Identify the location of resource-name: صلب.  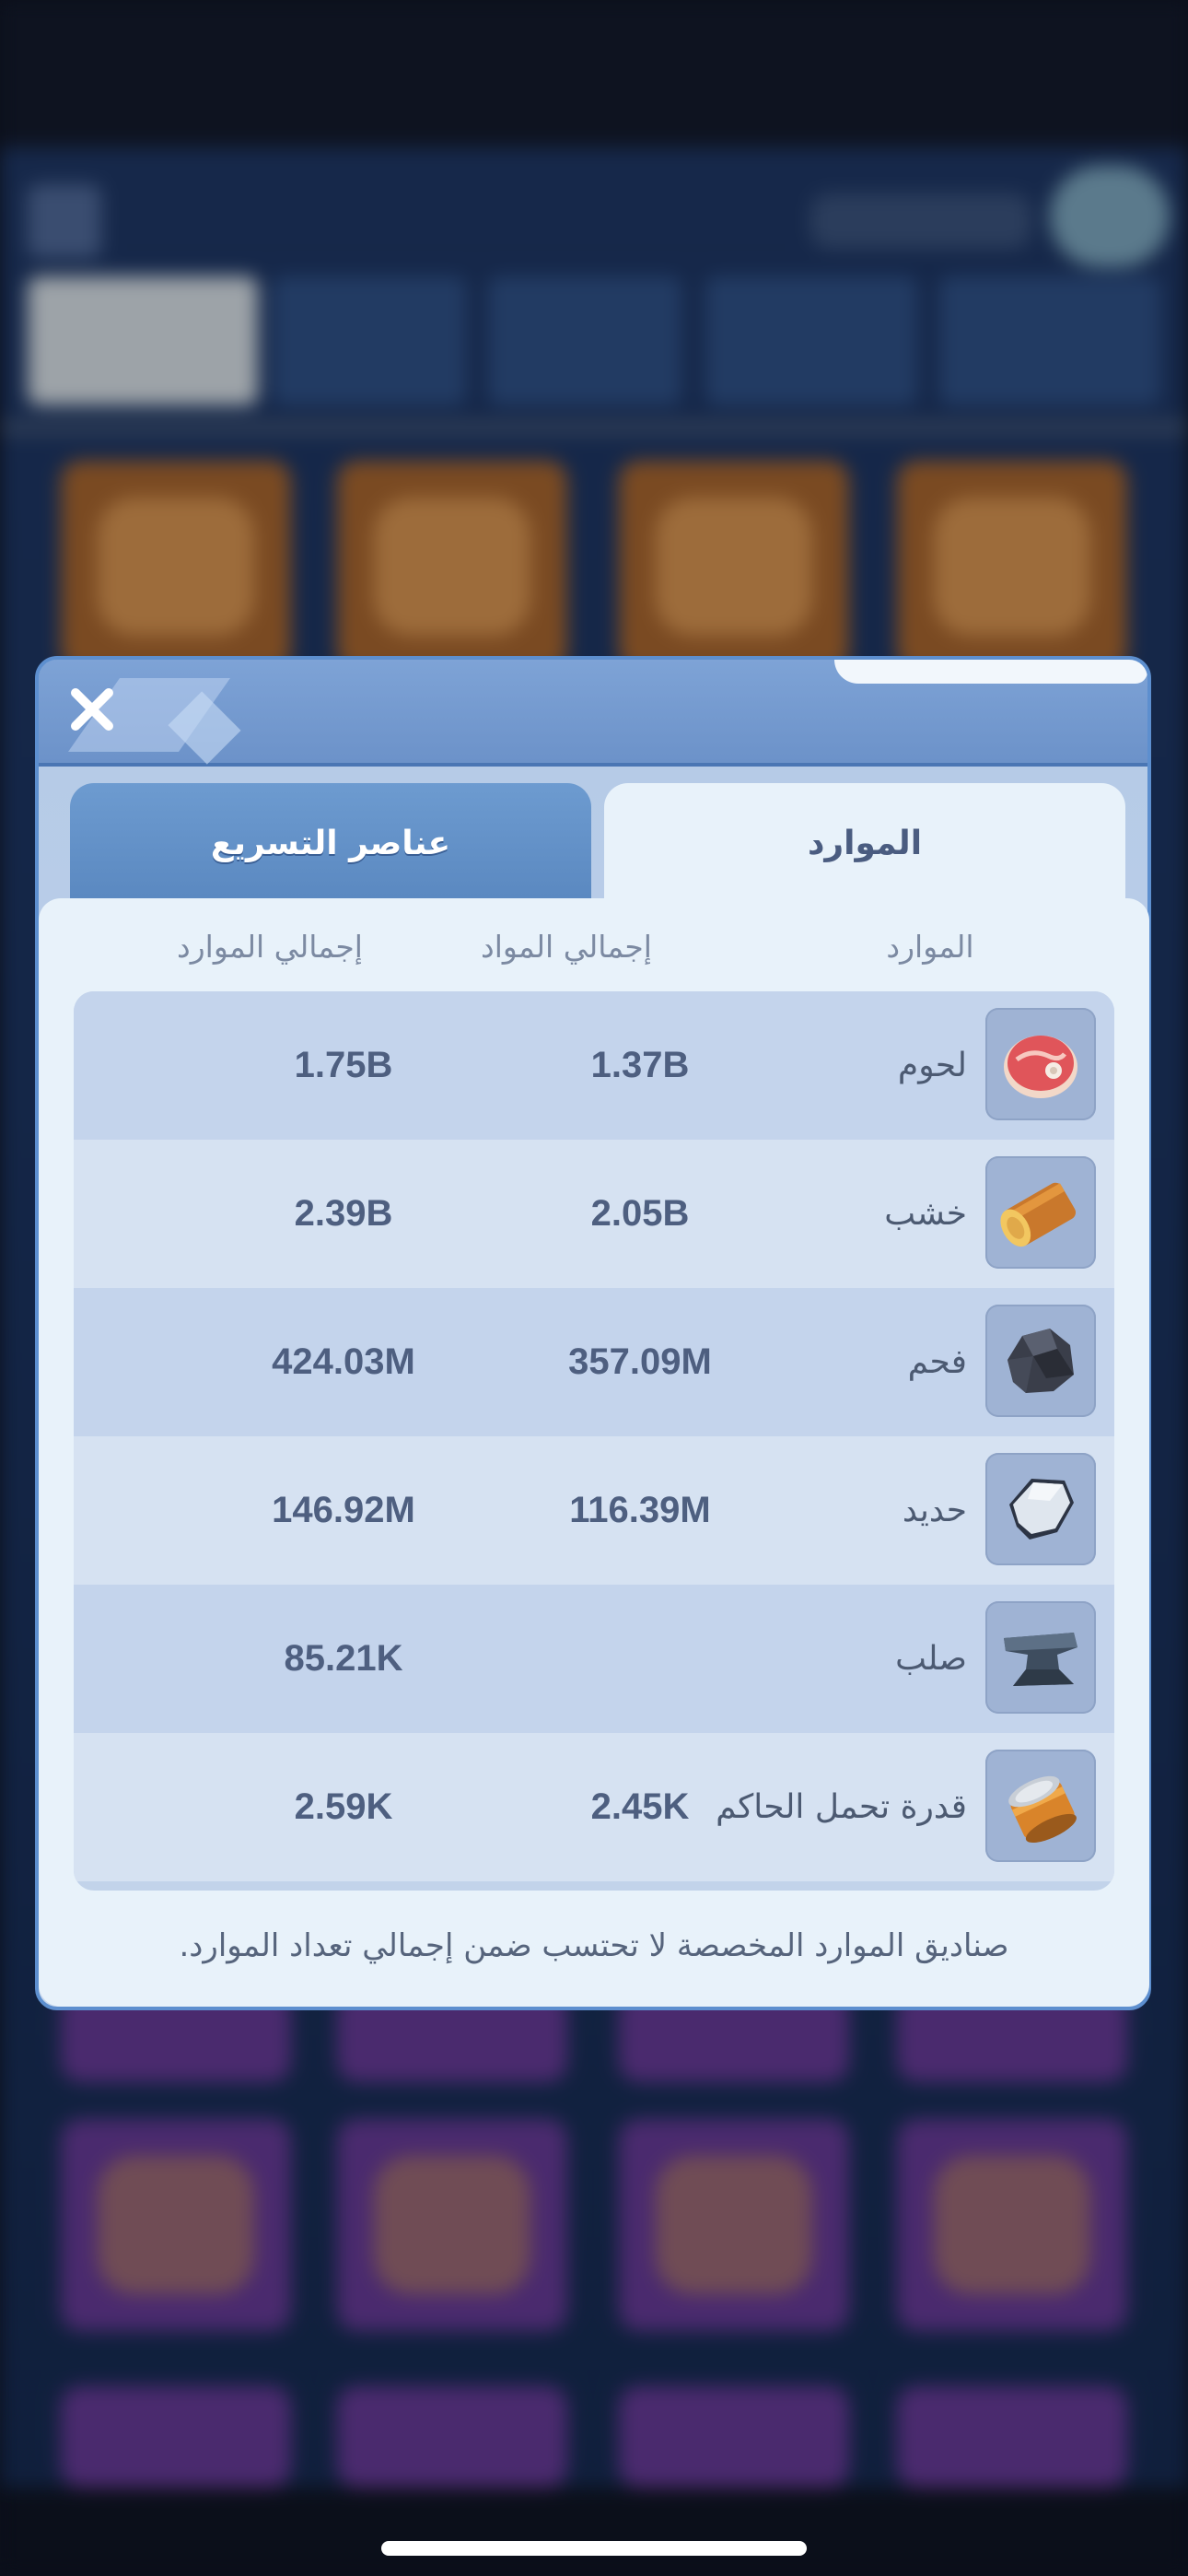
(931, 1659).